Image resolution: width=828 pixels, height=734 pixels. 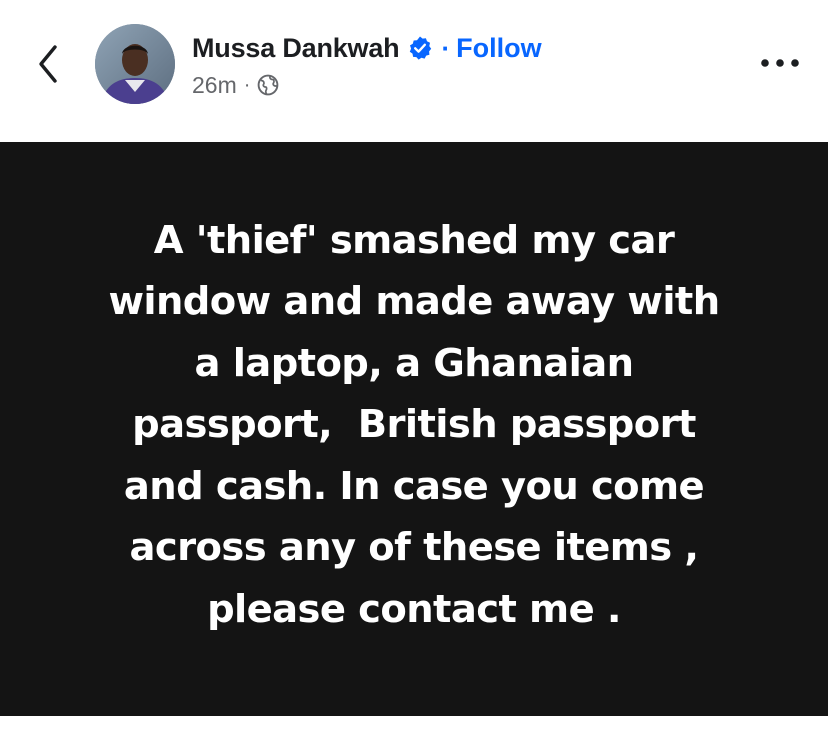 I want to click on more-options-button, so click(x=780, y=63).